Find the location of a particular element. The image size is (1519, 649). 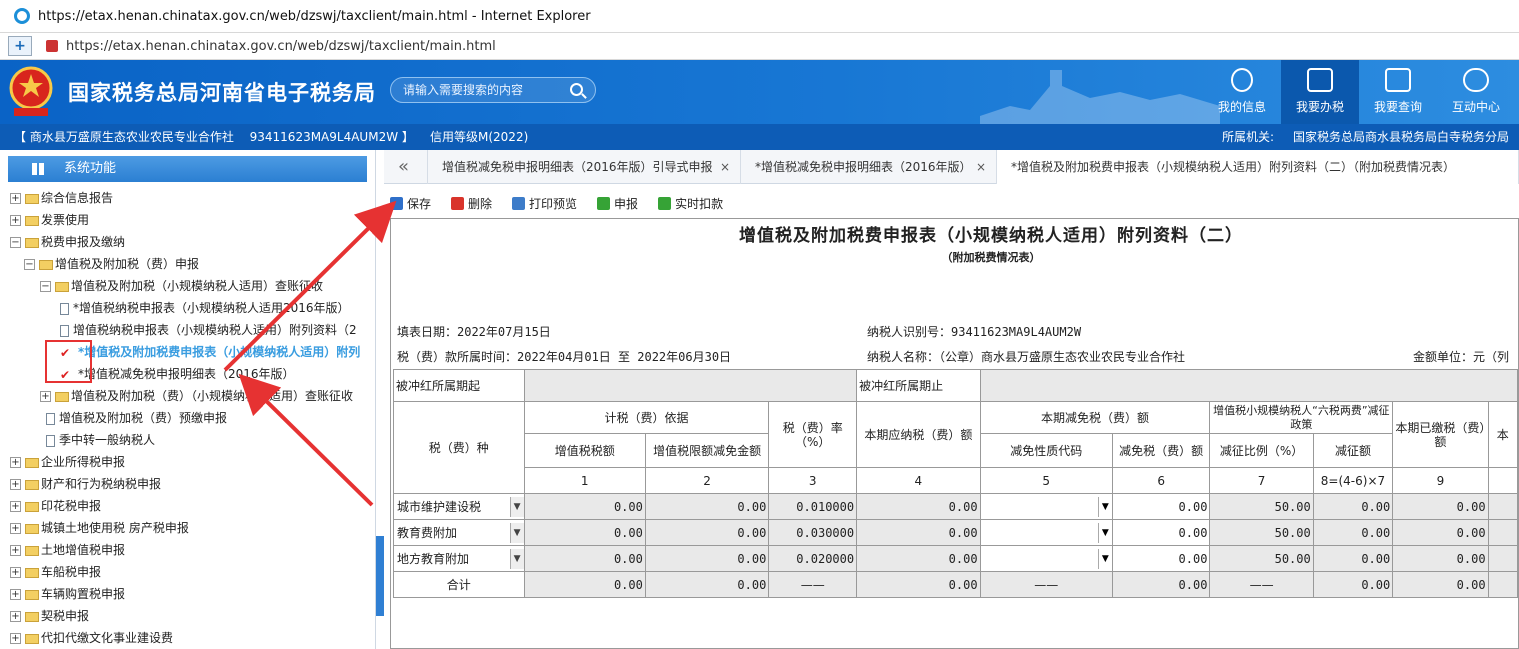

sidebar-item: + 城镇土地使用税 房产税申报 is located at coordinates (187, 528).